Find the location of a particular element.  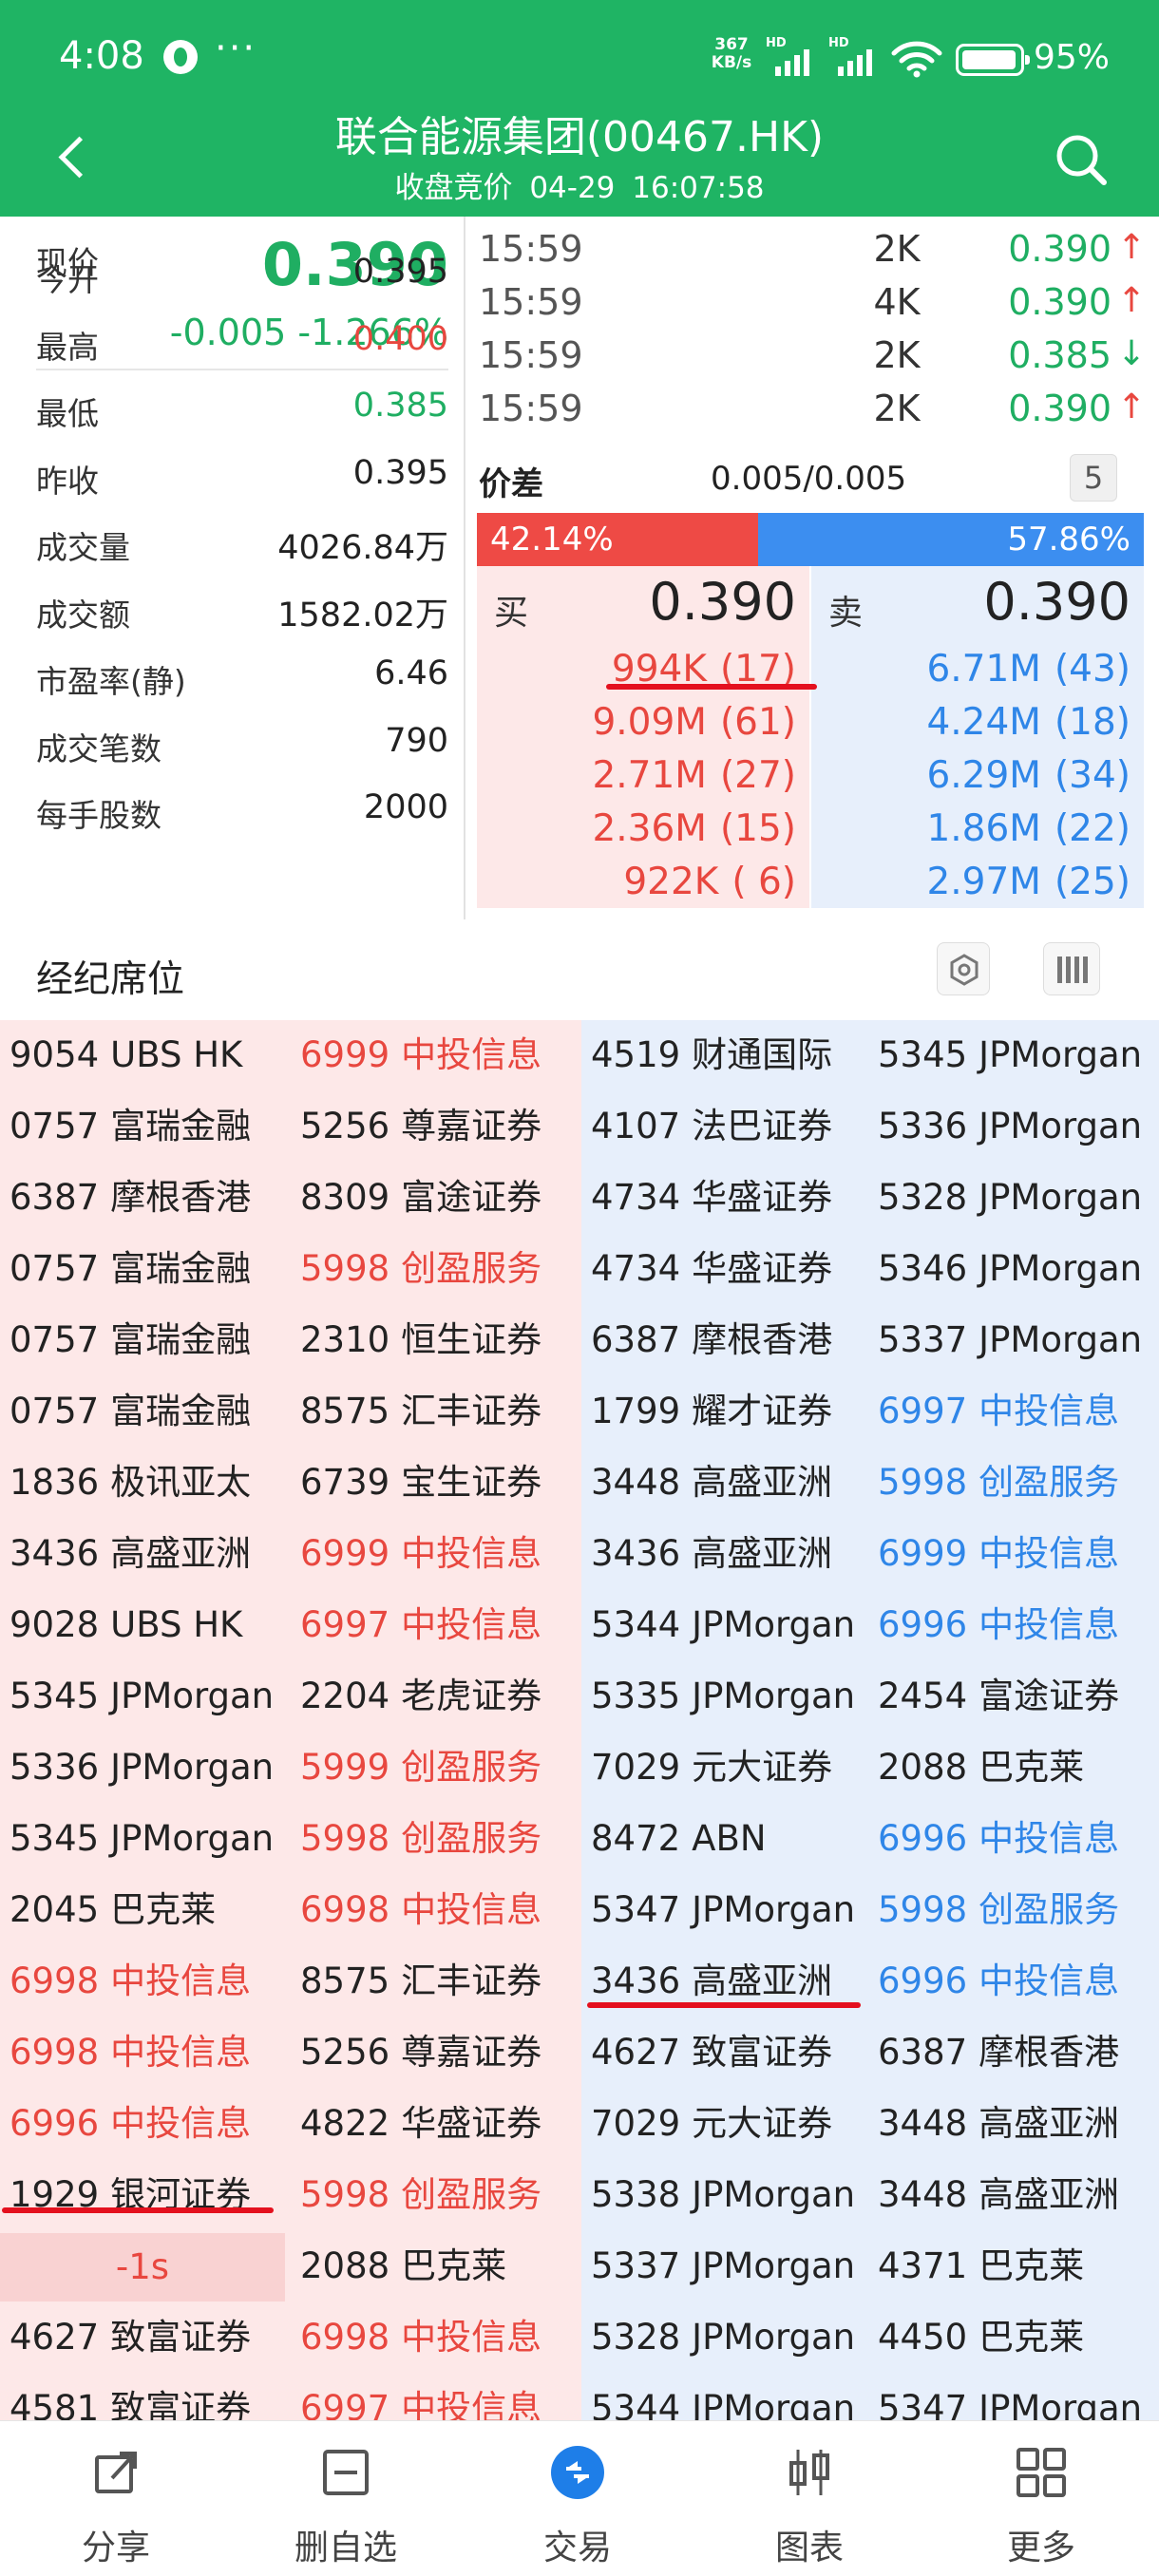

broker-cell: 4107 法巴证券 is located at coordinates (711, 1138).